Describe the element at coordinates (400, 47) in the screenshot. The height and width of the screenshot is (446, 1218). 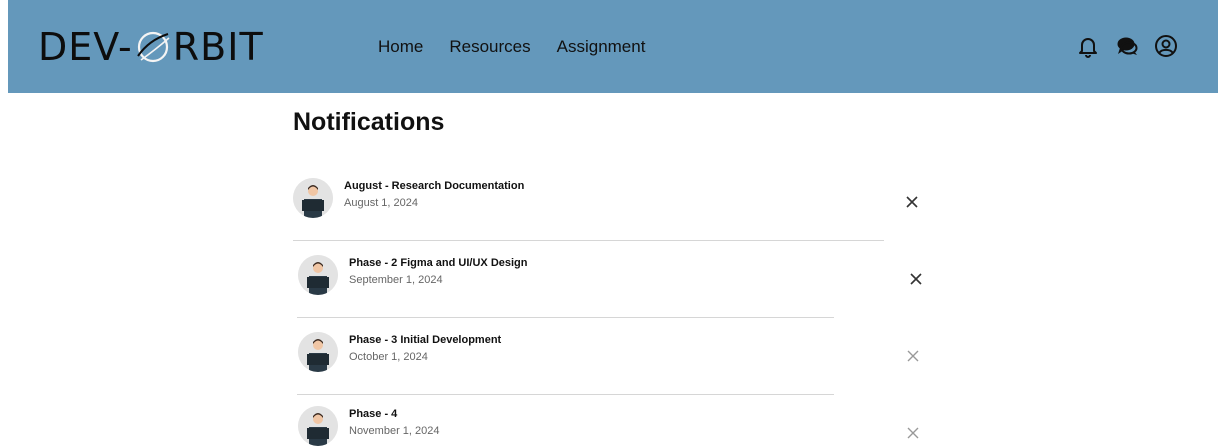
I see `nav-home: Home` at that location.